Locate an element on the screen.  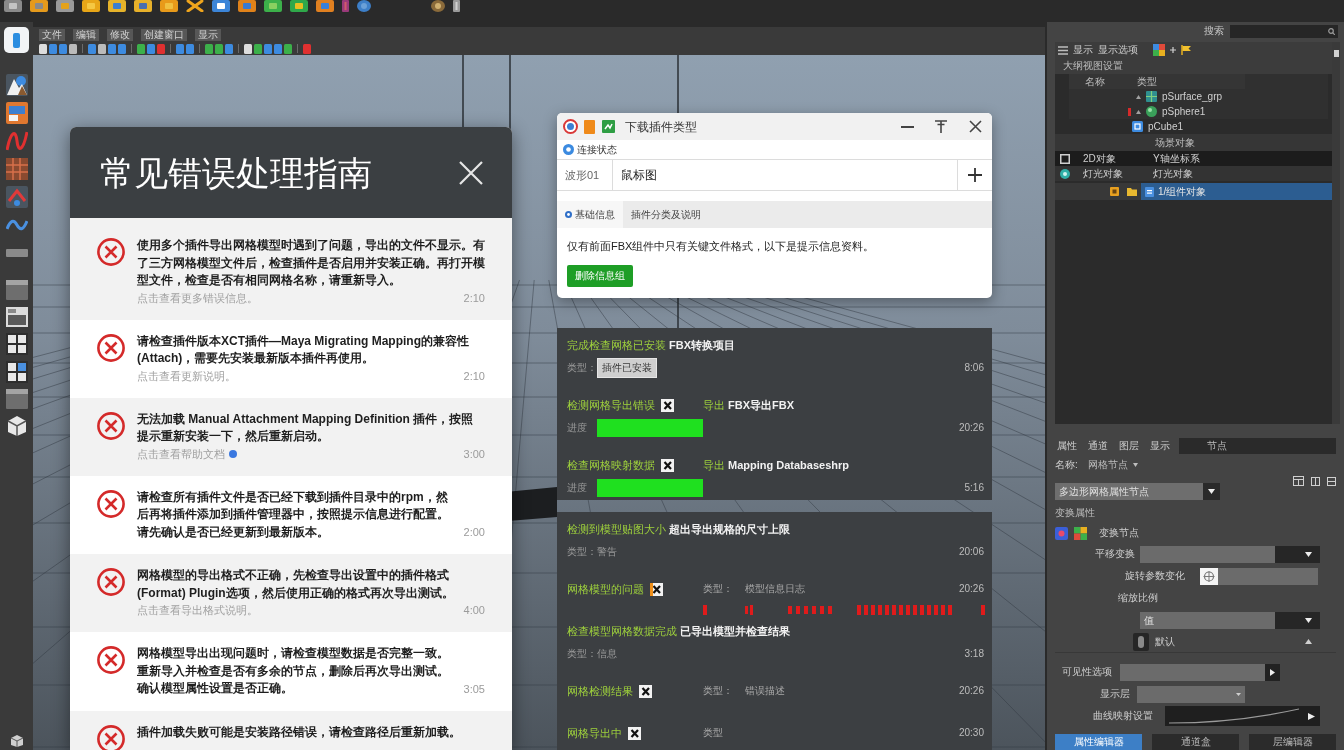
panel-tab: 通道 is located at coordinates (1098, 446).